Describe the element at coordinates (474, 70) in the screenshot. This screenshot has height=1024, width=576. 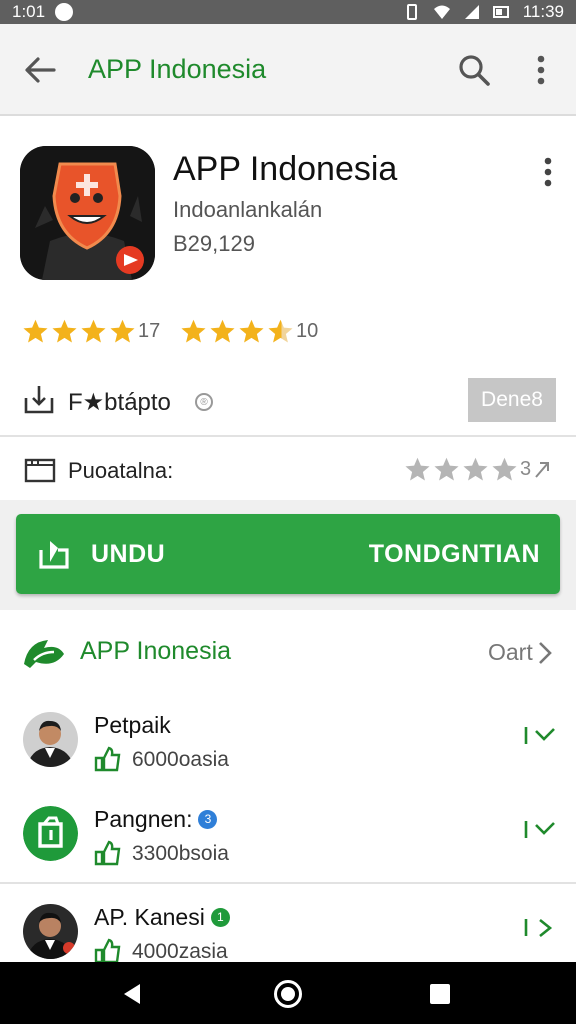
I see `search-icon` at that location.